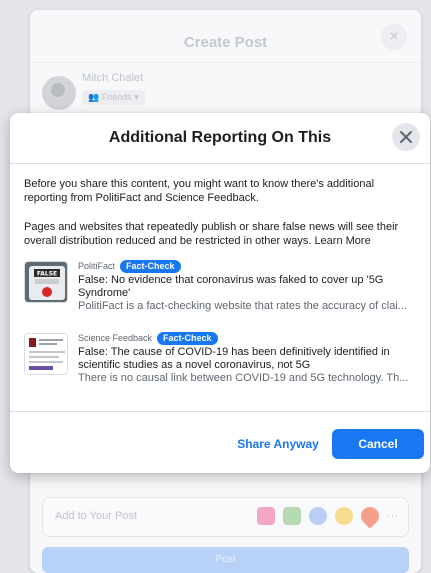 This screenshot has width=431, height=573. I want to click on audience-selector: 👥 Friends ▾, so click(113, 97).